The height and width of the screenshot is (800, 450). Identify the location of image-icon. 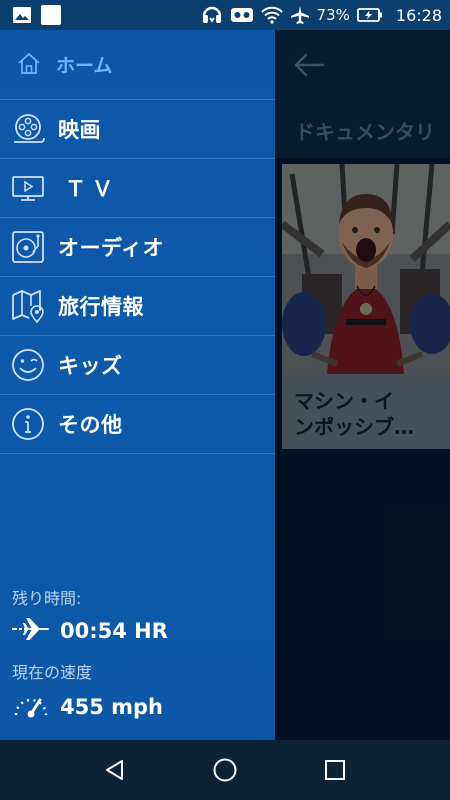
(22, 15).